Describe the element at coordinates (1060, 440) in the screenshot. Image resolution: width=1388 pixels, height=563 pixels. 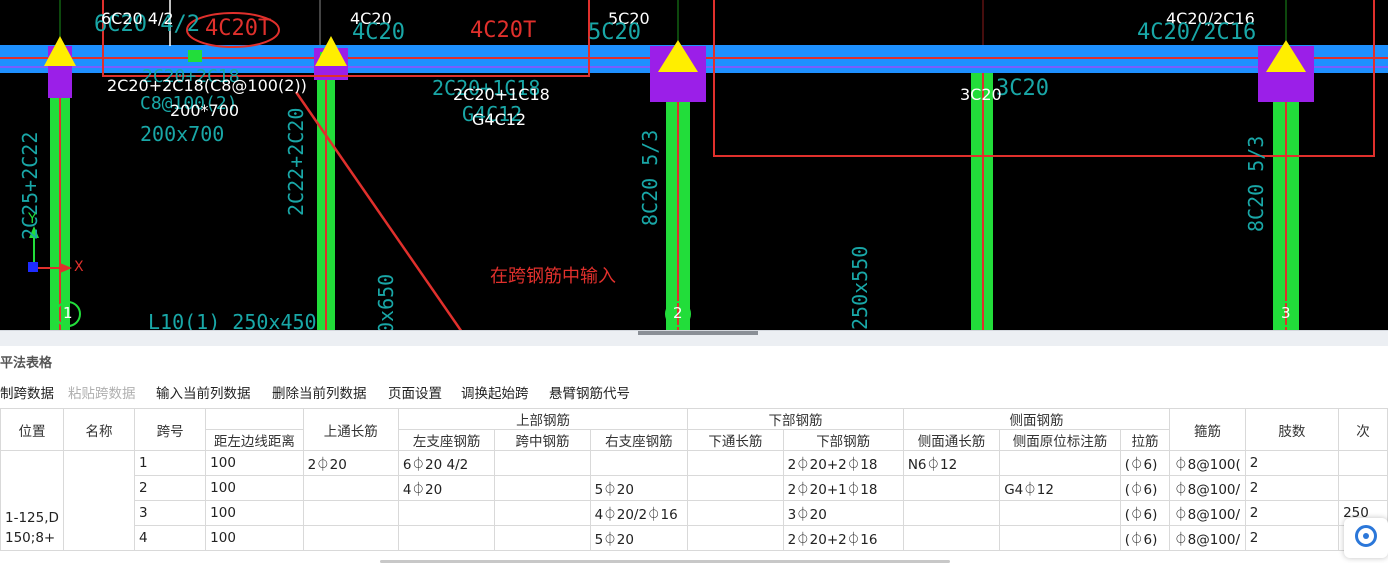
I see `header-side-in-situ: 侧面原位标注筋` at that location.